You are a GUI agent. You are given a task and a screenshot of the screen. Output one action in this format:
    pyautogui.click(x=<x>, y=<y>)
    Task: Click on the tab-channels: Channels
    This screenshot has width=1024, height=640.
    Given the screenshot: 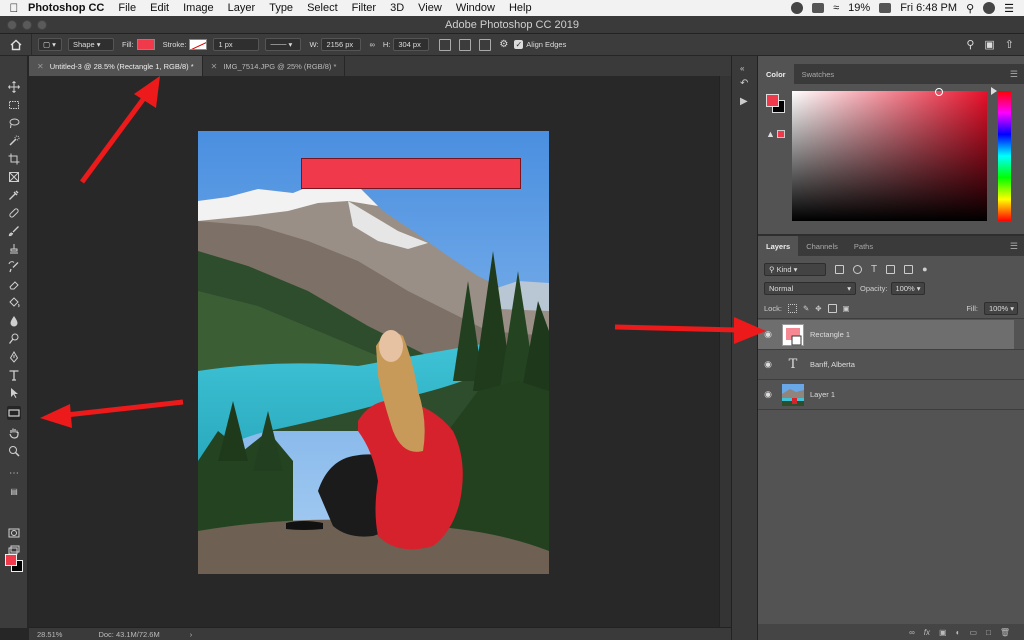 What is the action you would take?
    pyautogui.click(x=822, y=246)
    